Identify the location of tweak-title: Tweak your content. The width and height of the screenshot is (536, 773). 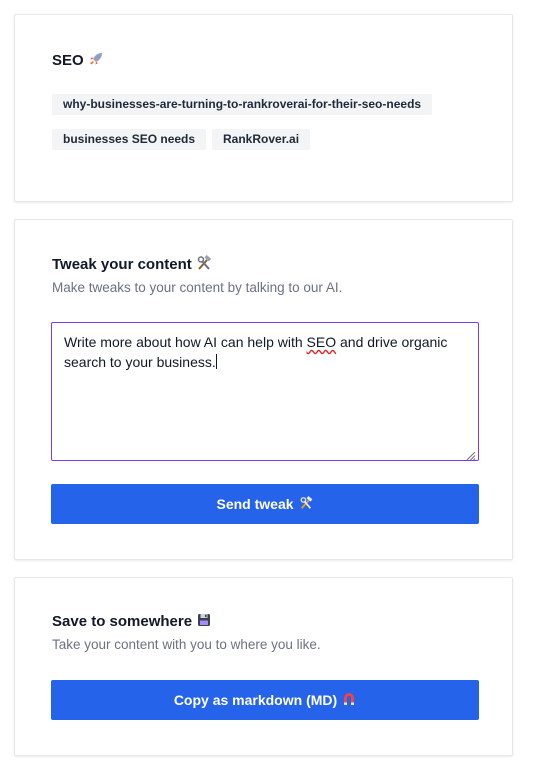
(132, 264).